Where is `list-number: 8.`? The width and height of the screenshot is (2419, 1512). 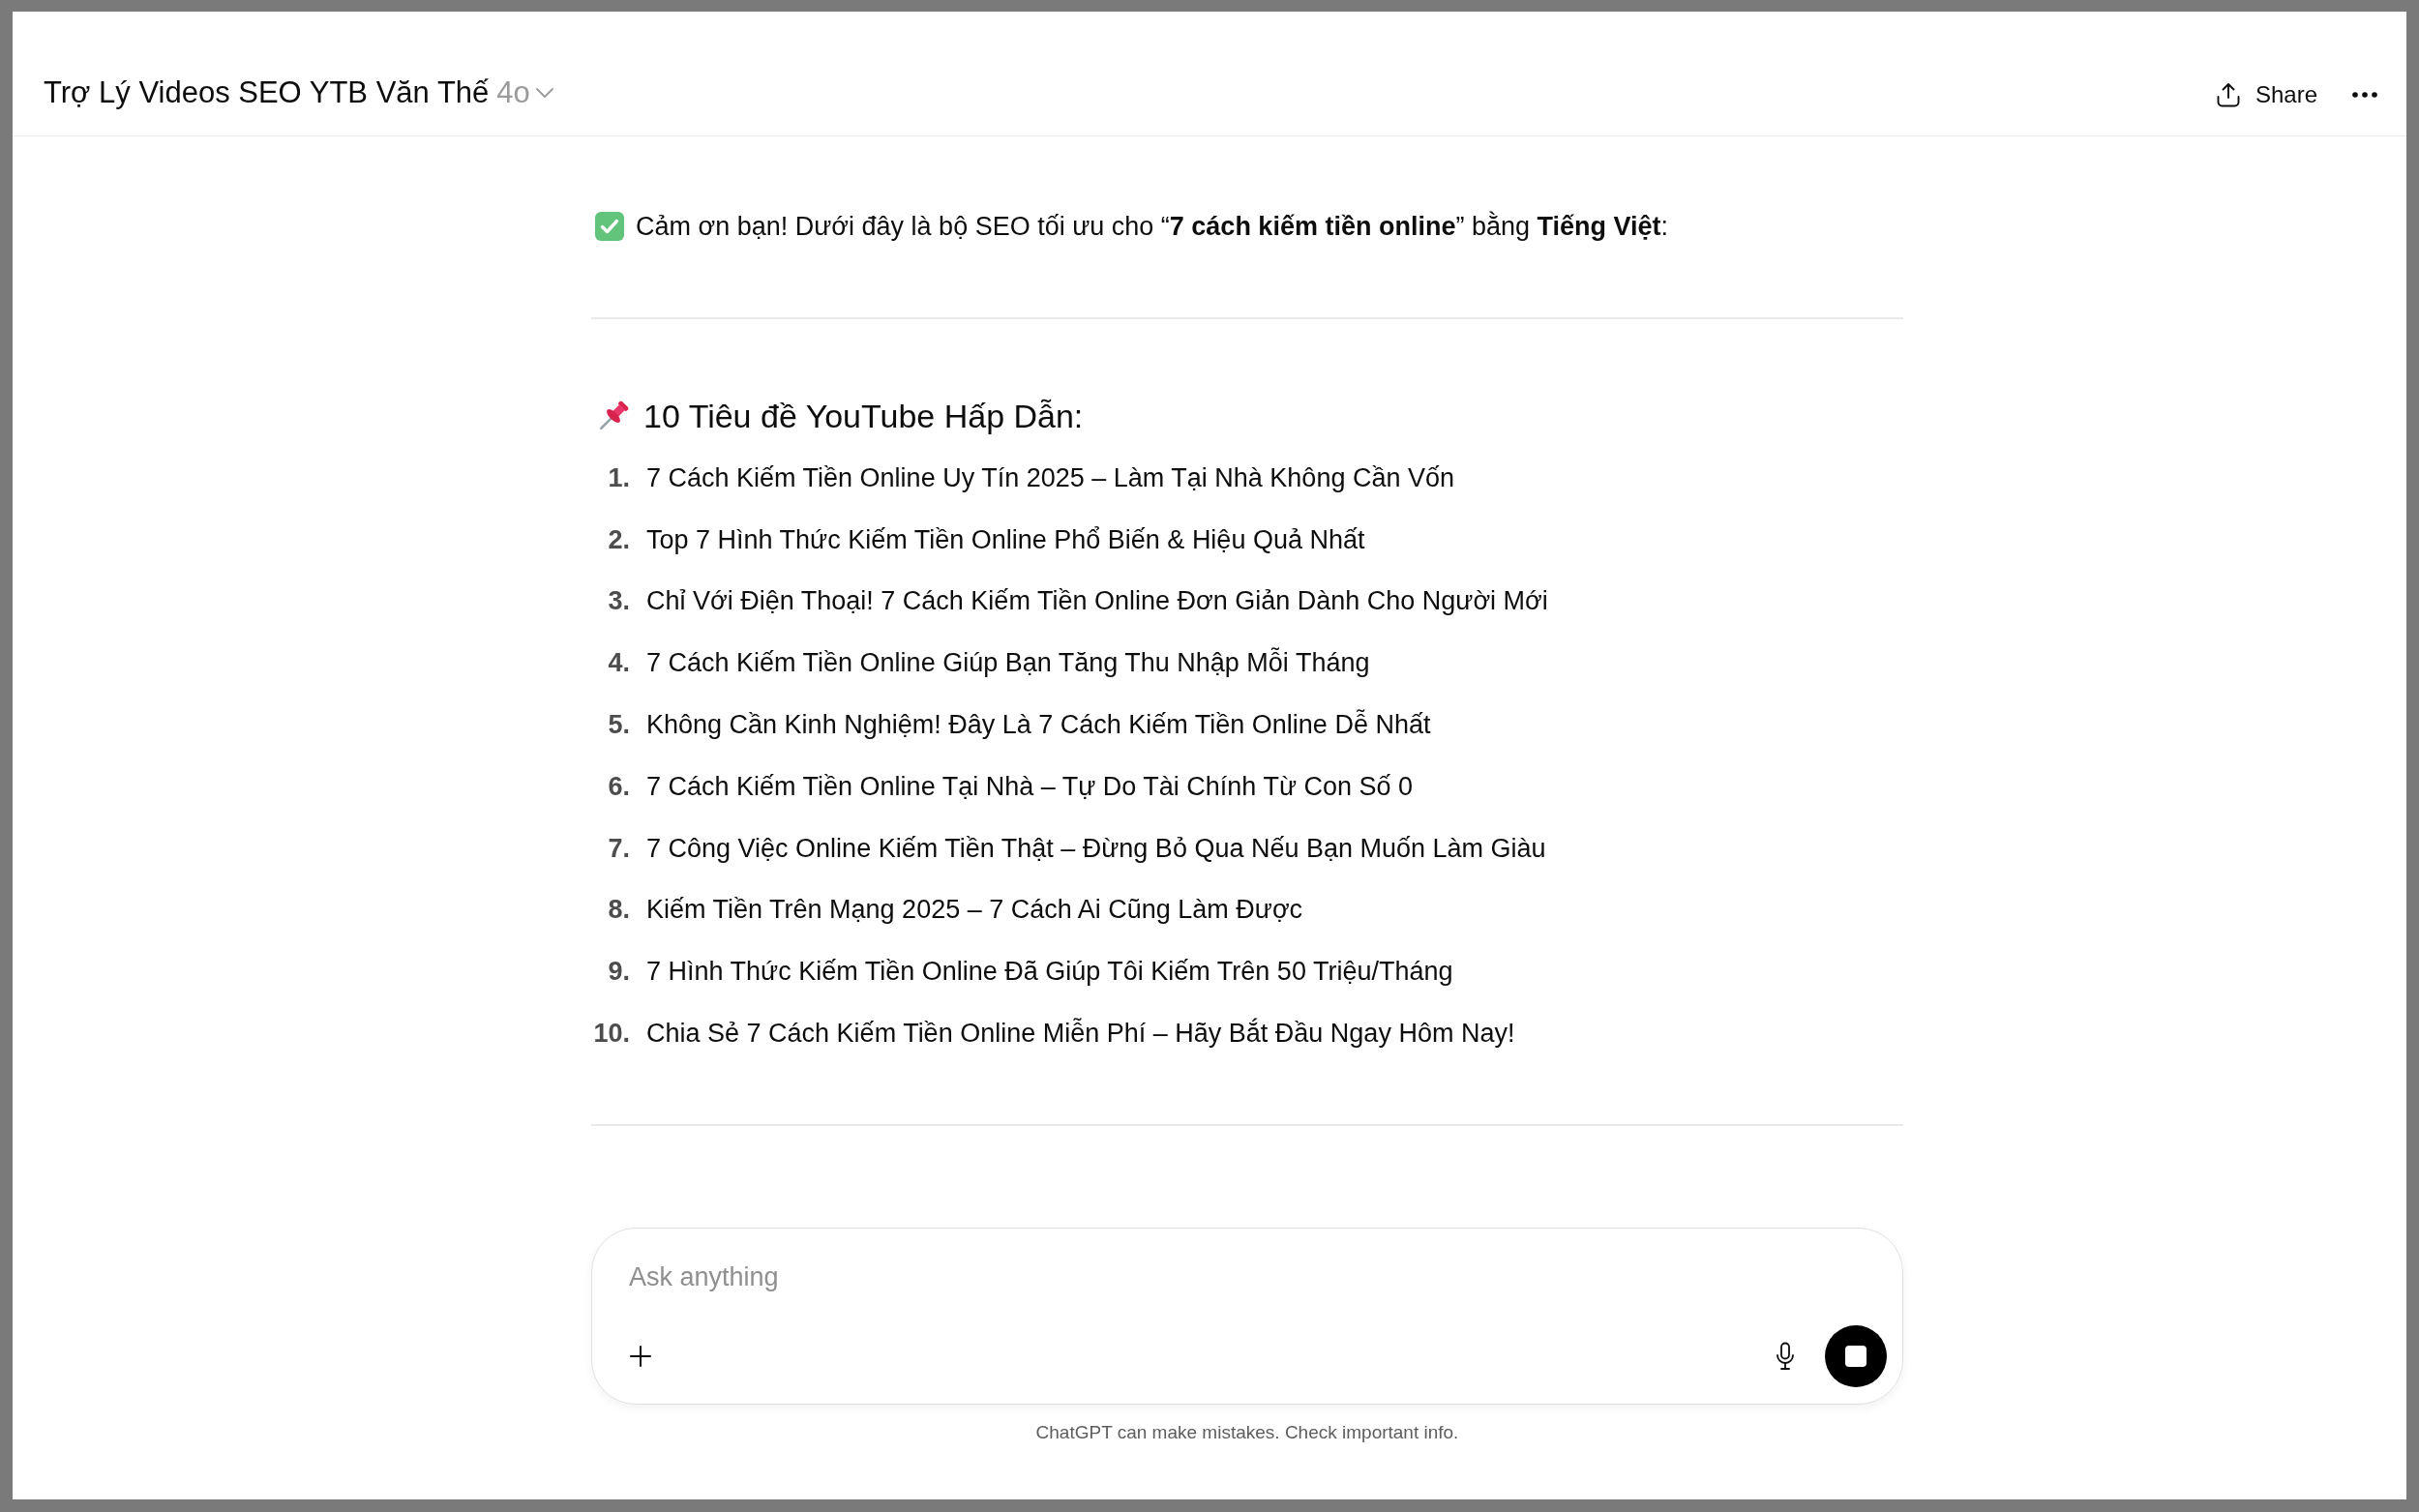
list-number: 8. is located at coordinates (619, 911).